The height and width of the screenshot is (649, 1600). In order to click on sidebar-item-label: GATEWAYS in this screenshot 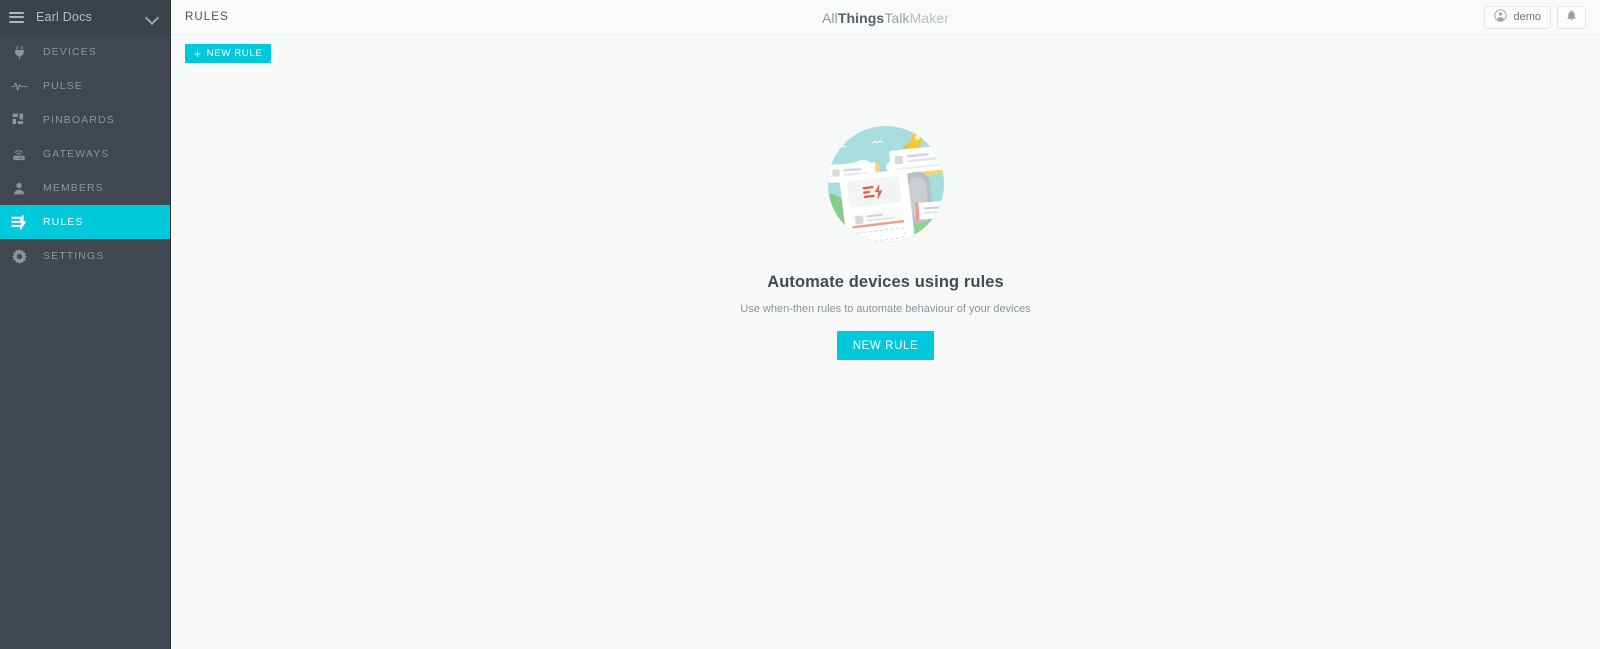, I will do `click(76, 154)`.